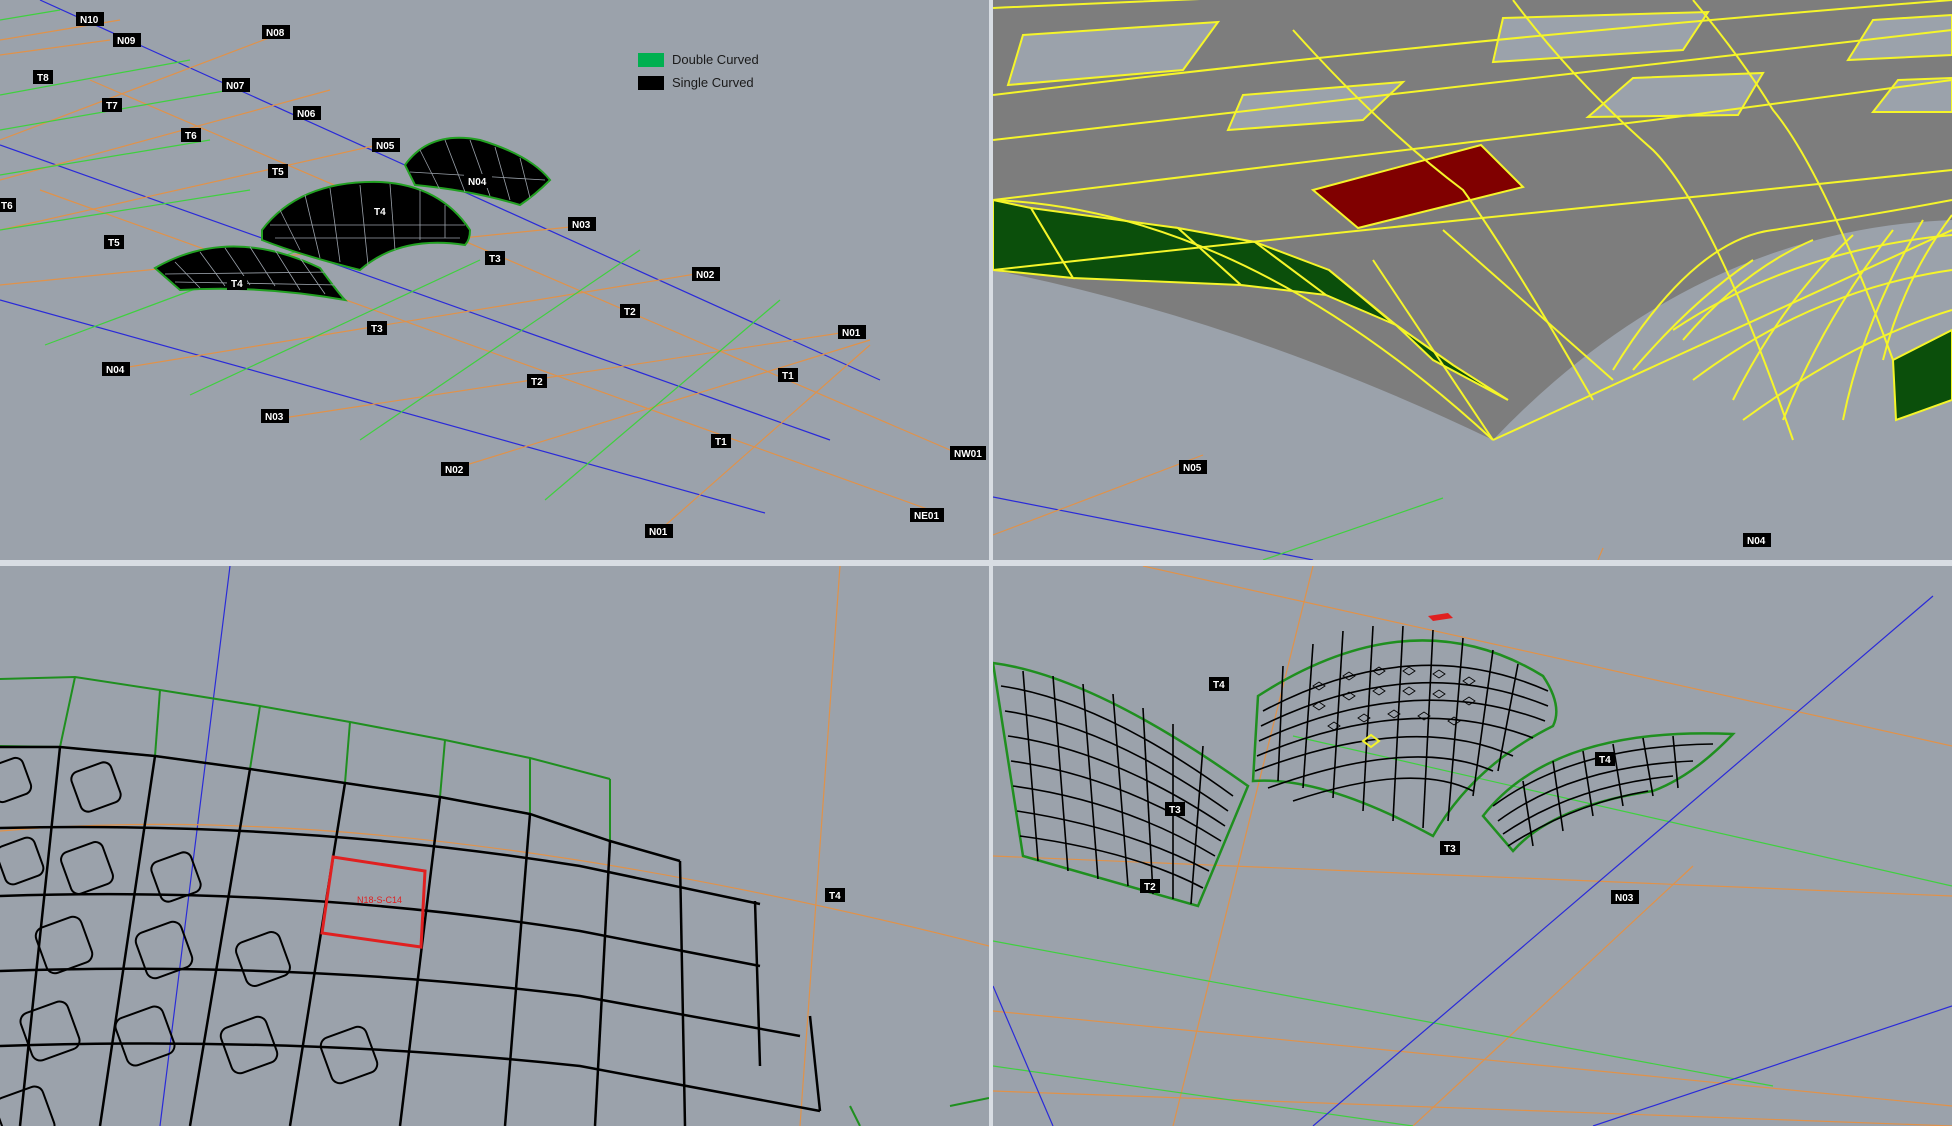  I want to click on single-curved-grid, so click(411, 935).